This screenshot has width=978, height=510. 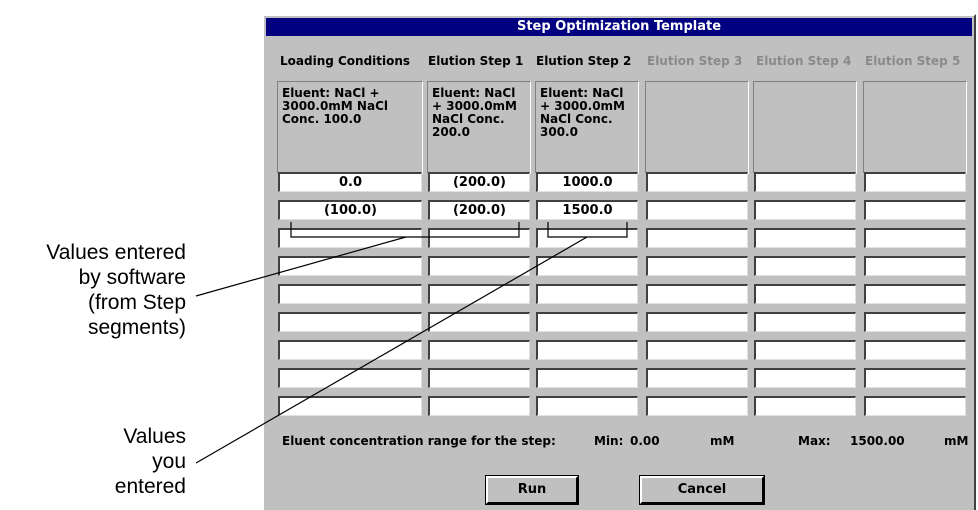 I want to click on max-label: Max:, so click(x=814, y=441).